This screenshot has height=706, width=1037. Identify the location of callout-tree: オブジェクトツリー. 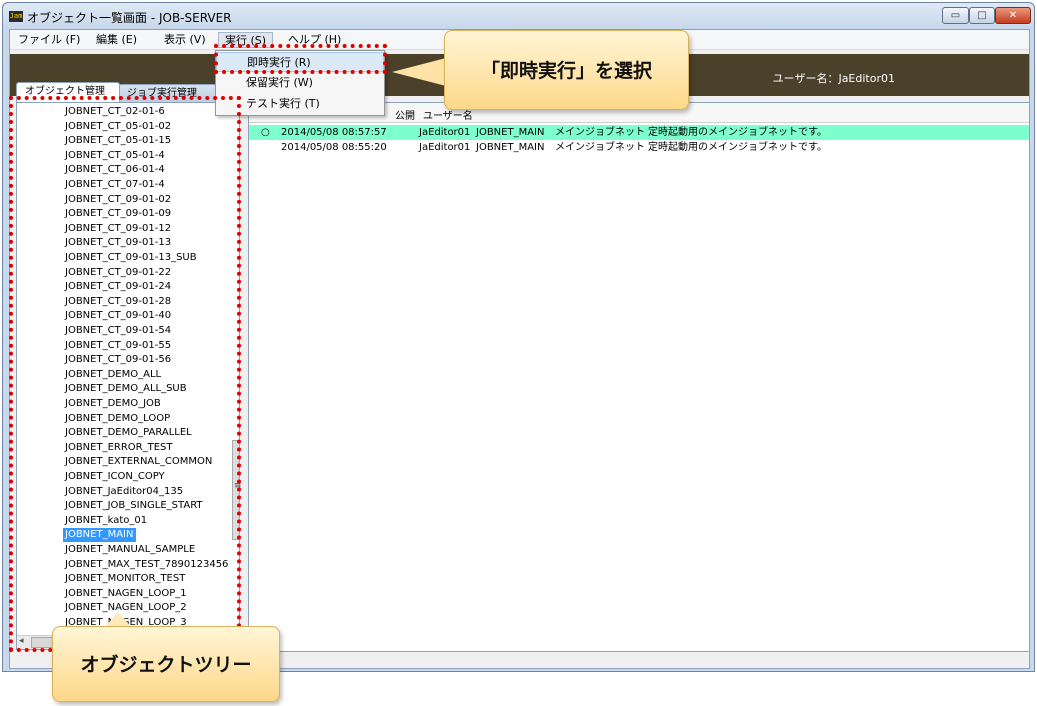
(166, 664).